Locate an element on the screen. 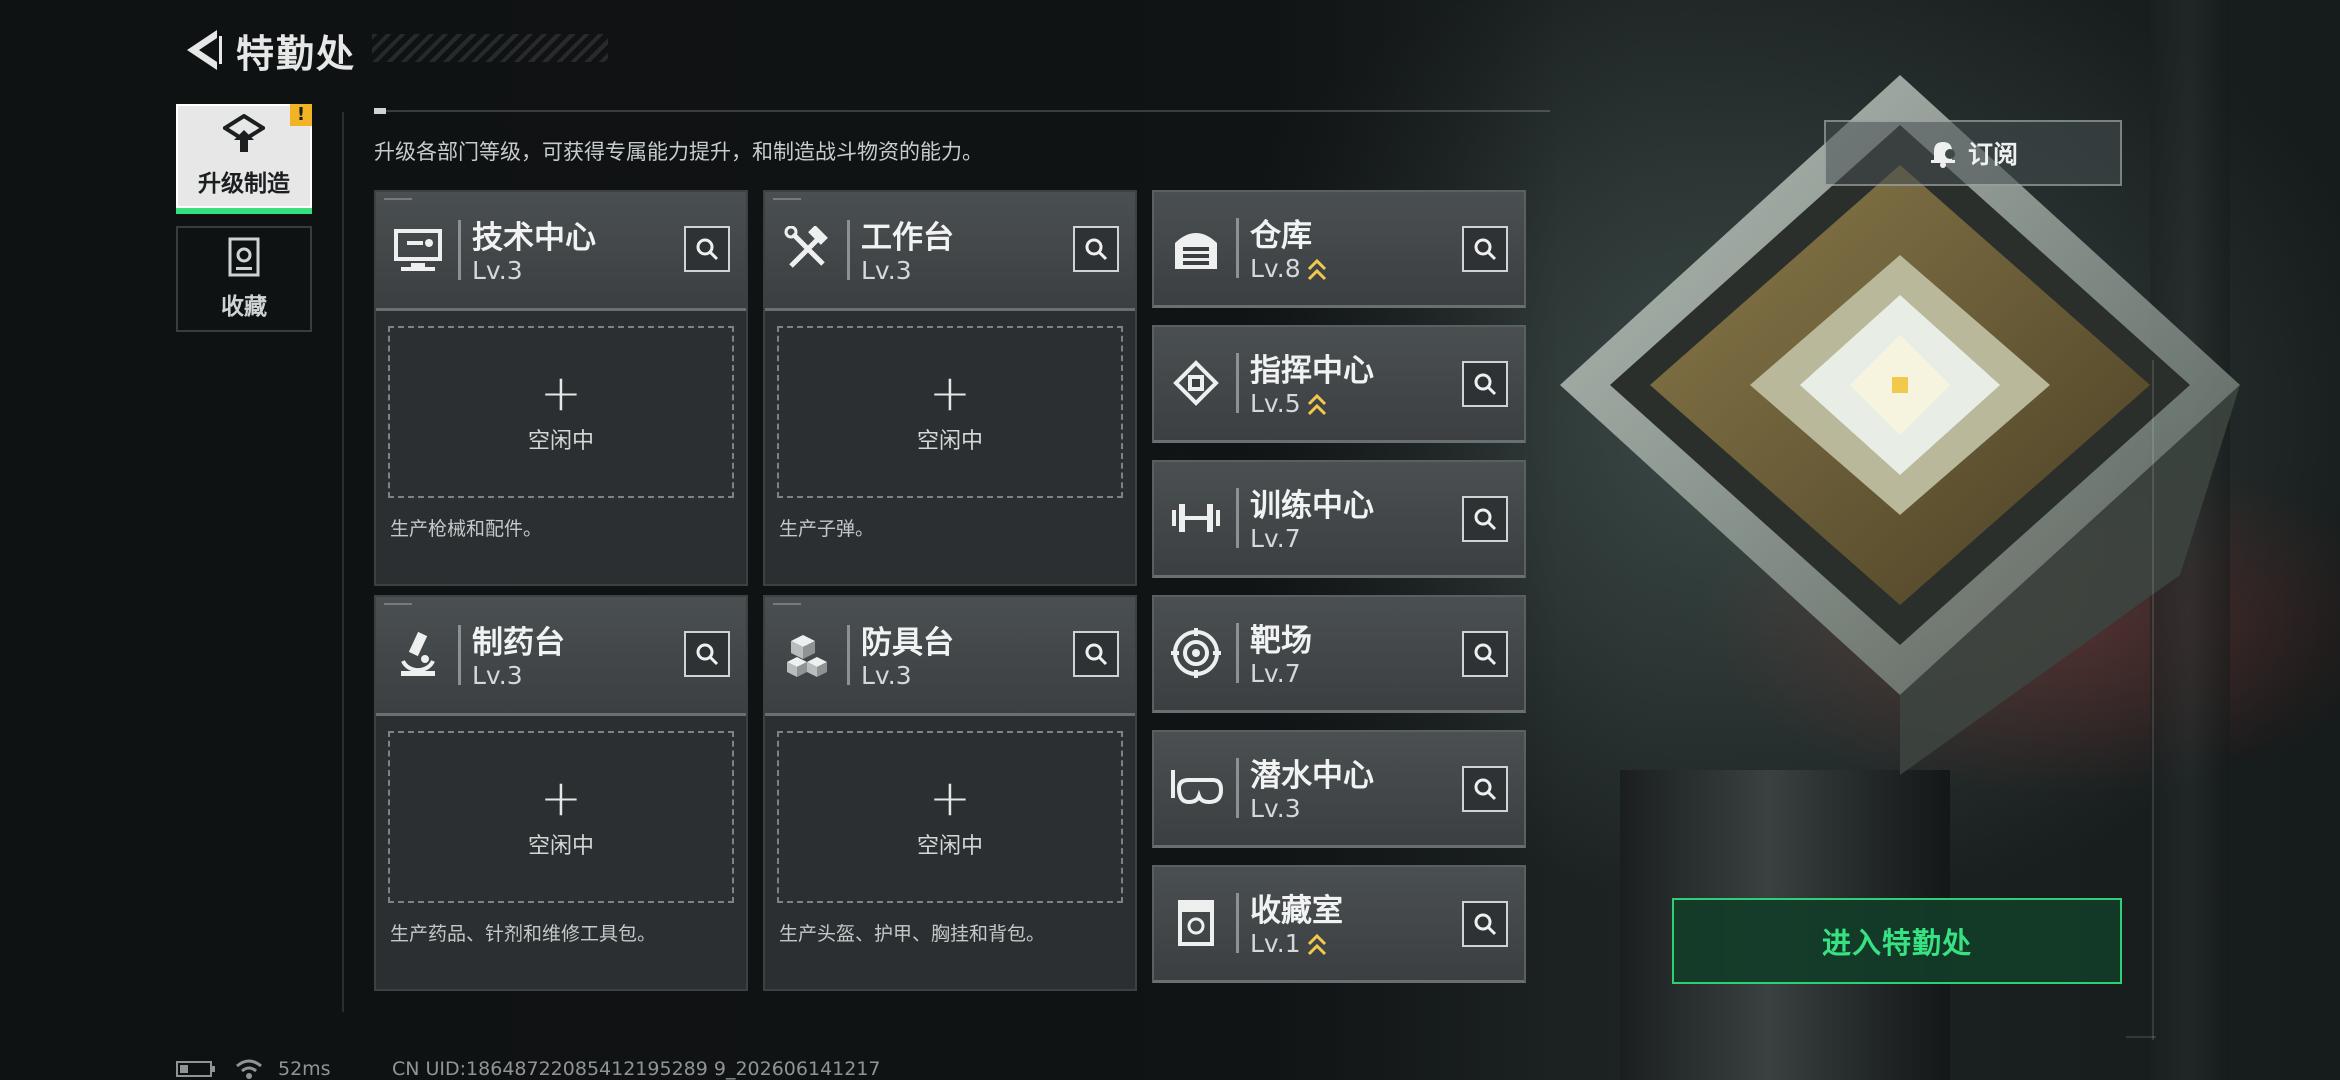  microscope-icon is located at coordinates (418, 655).